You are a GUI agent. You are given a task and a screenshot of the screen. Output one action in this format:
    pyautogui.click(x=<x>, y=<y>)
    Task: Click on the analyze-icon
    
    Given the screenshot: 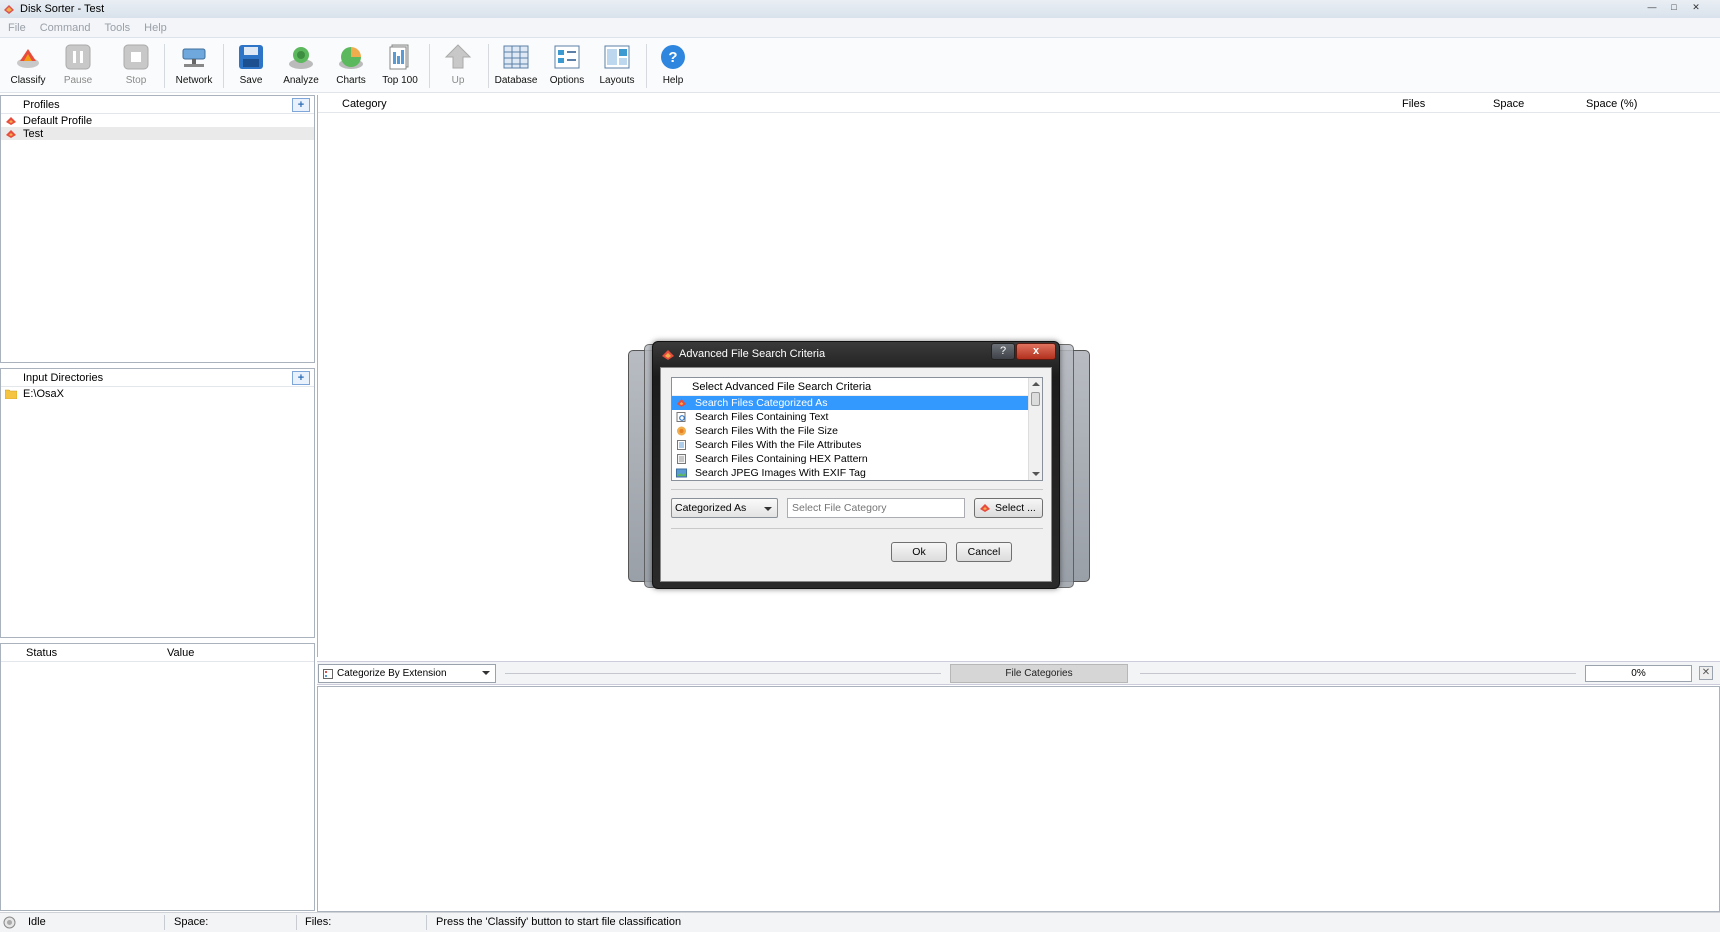 What is the action you would take?
    pyautogui.click(x=301, y=57)
    